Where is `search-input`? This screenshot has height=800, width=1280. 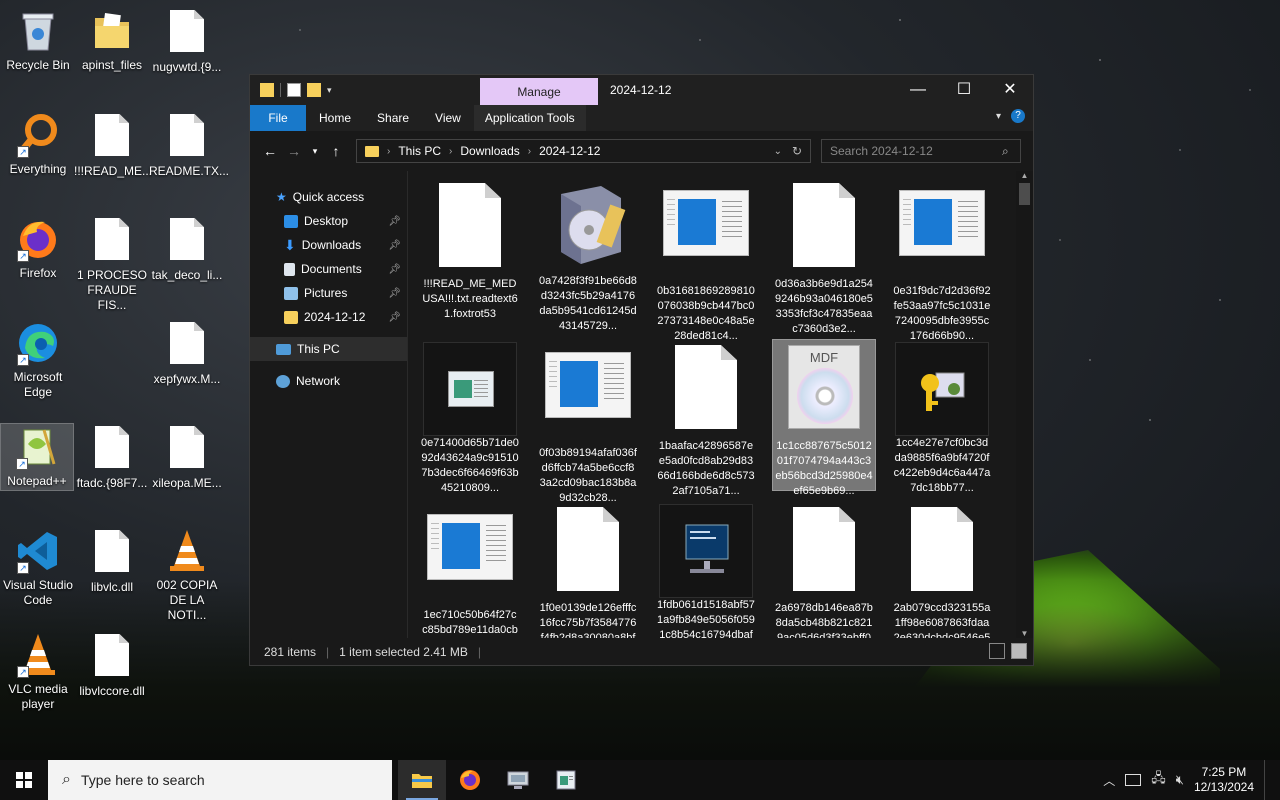 search-input is located at coordinates (921, 151).